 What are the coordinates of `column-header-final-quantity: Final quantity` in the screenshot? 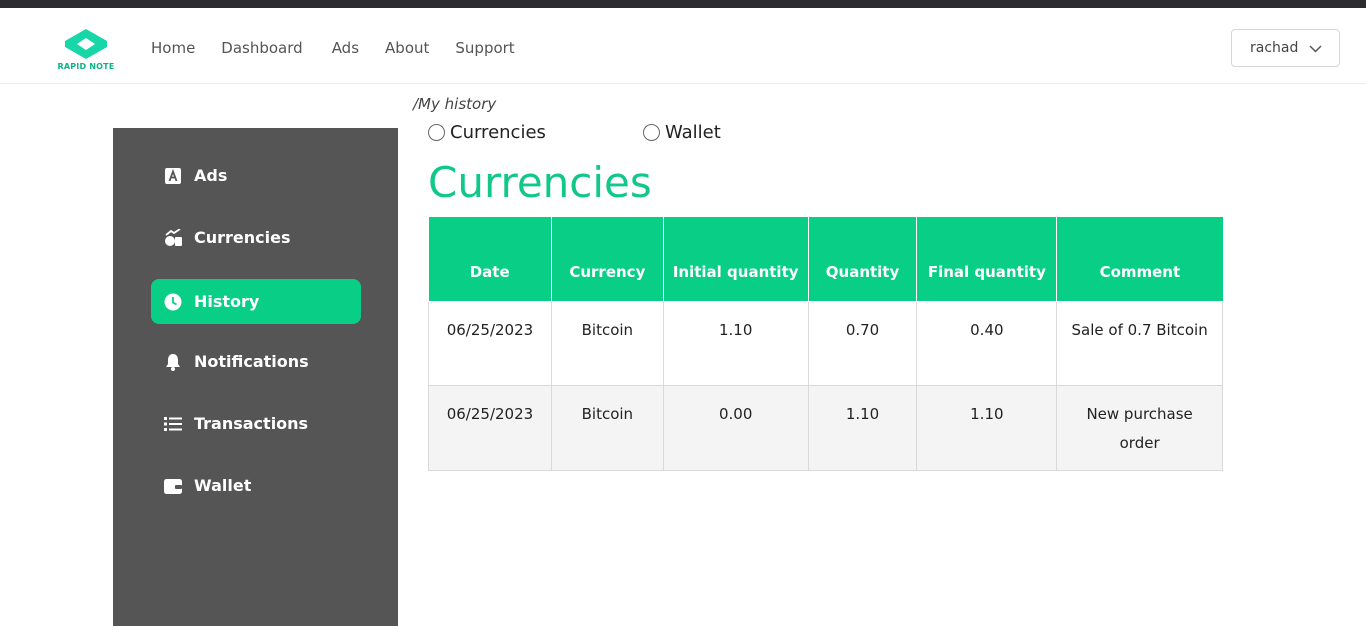 It's located at (987, 259).